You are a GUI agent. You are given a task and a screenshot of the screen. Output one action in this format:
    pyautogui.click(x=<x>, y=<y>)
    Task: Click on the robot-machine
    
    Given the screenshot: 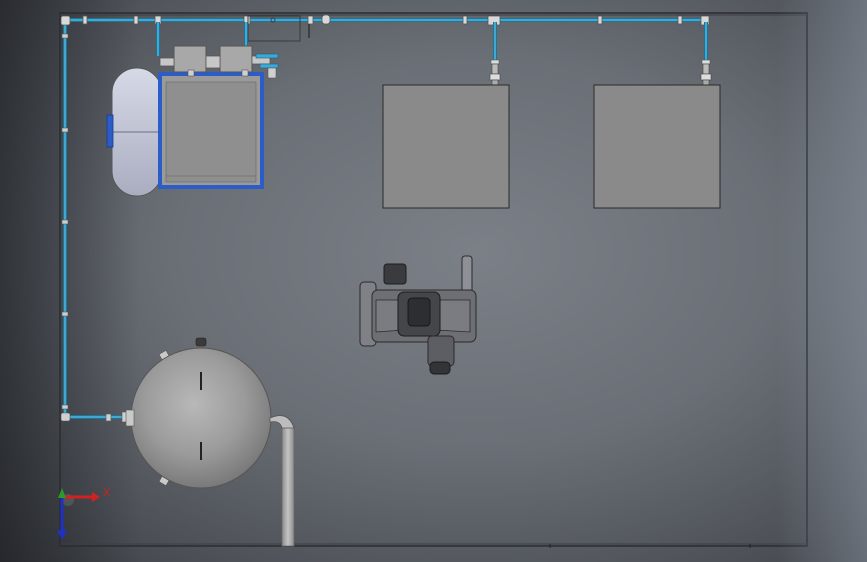 What is the action you would take?
    pyautogui.click(x=418, y=315)
    